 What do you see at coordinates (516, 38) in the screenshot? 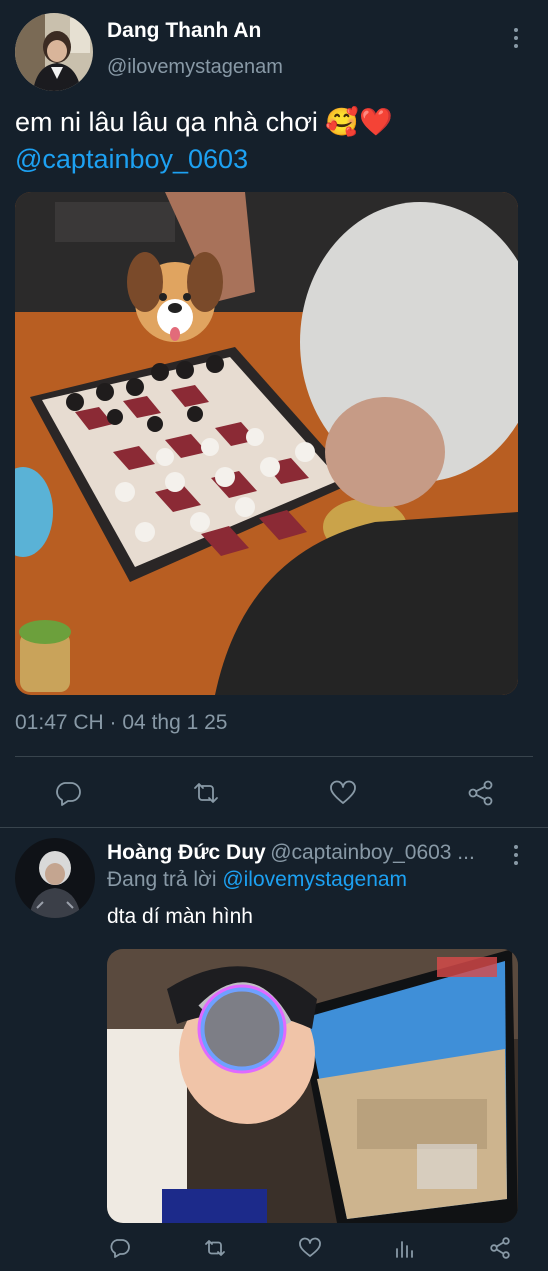
I see `more-icon` at bounding box center [516, 38].